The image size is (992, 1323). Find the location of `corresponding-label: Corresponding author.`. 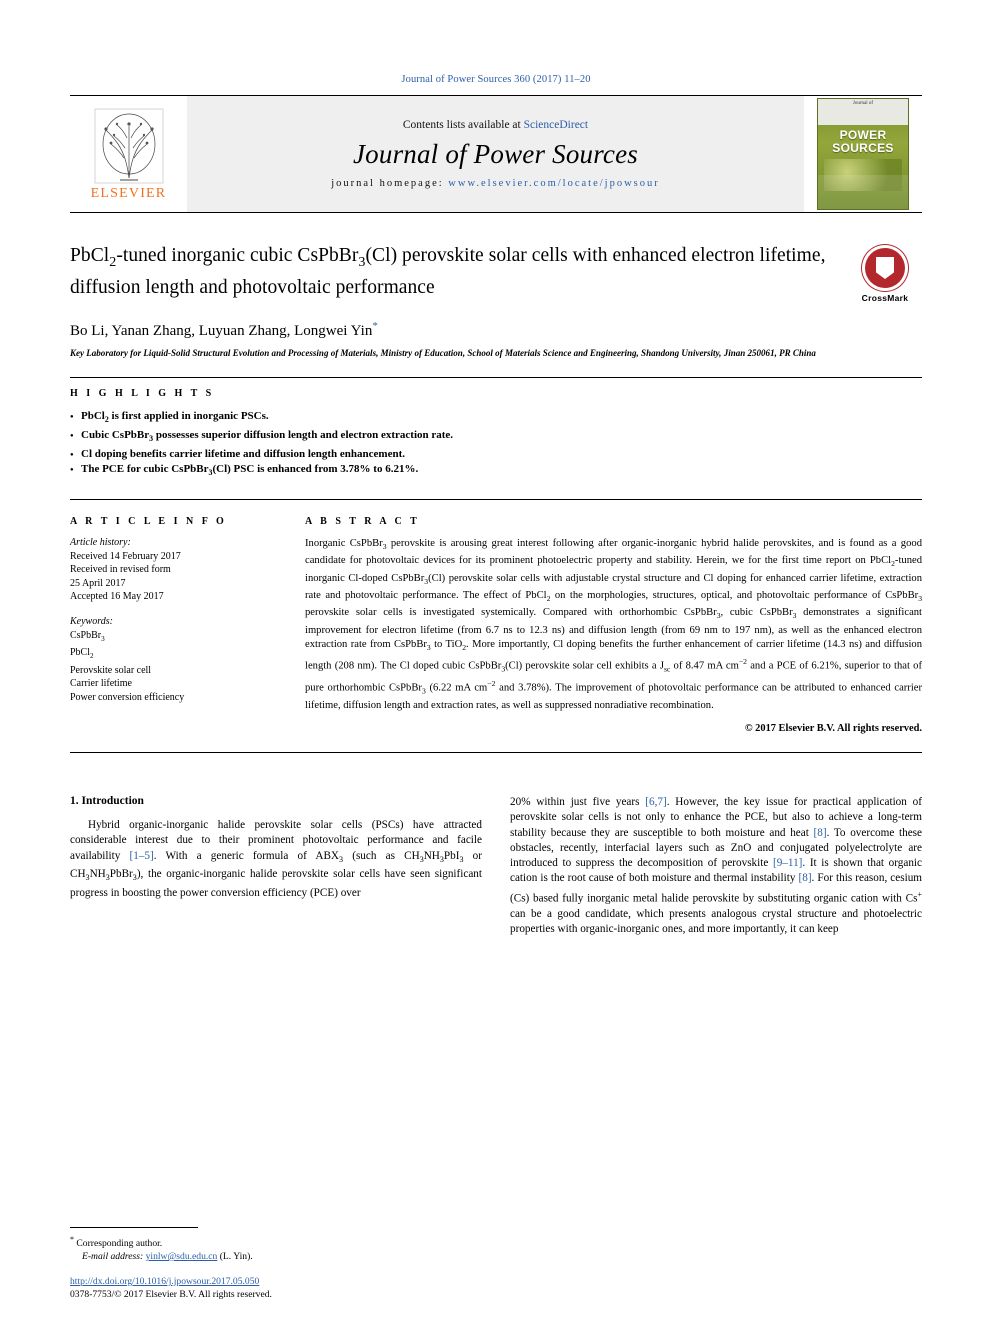

corresponding-label: Corresponding author. is located at coordinates (119, 1243).